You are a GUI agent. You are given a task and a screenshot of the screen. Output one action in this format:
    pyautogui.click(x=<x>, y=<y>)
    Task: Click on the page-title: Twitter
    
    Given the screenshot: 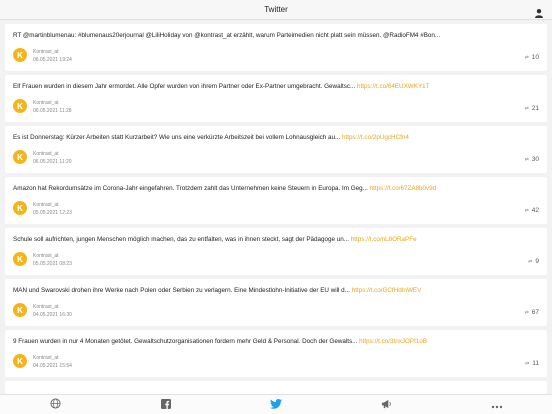 What is the action you would take?
    pyautogui.click(x=276, y=9)
    